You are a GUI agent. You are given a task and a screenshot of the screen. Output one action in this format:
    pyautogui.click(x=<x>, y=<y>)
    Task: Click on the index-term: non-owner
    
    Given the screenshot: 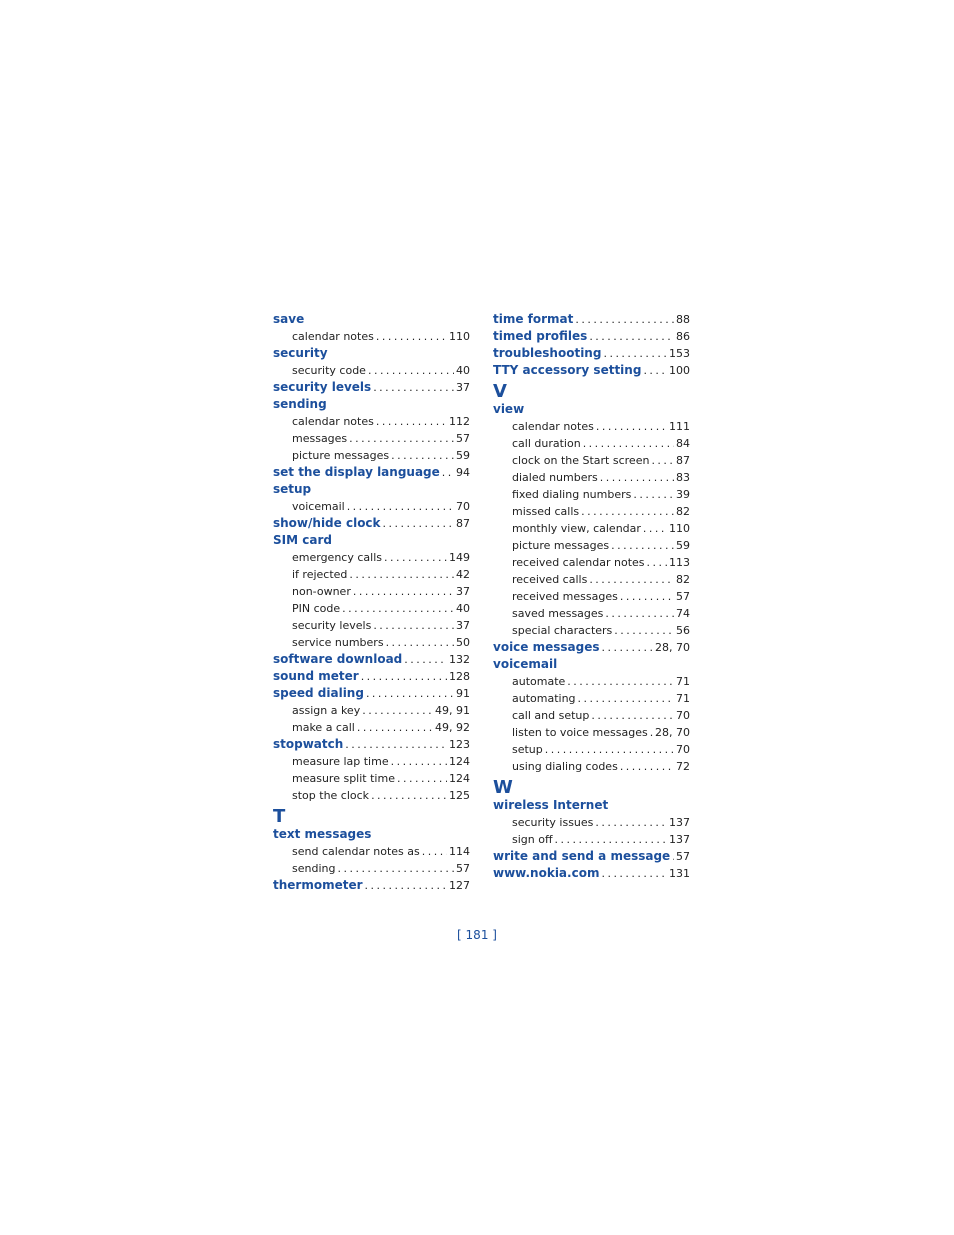 What is the action you would take?
    pyautogui.click(x=321, y=591)
    